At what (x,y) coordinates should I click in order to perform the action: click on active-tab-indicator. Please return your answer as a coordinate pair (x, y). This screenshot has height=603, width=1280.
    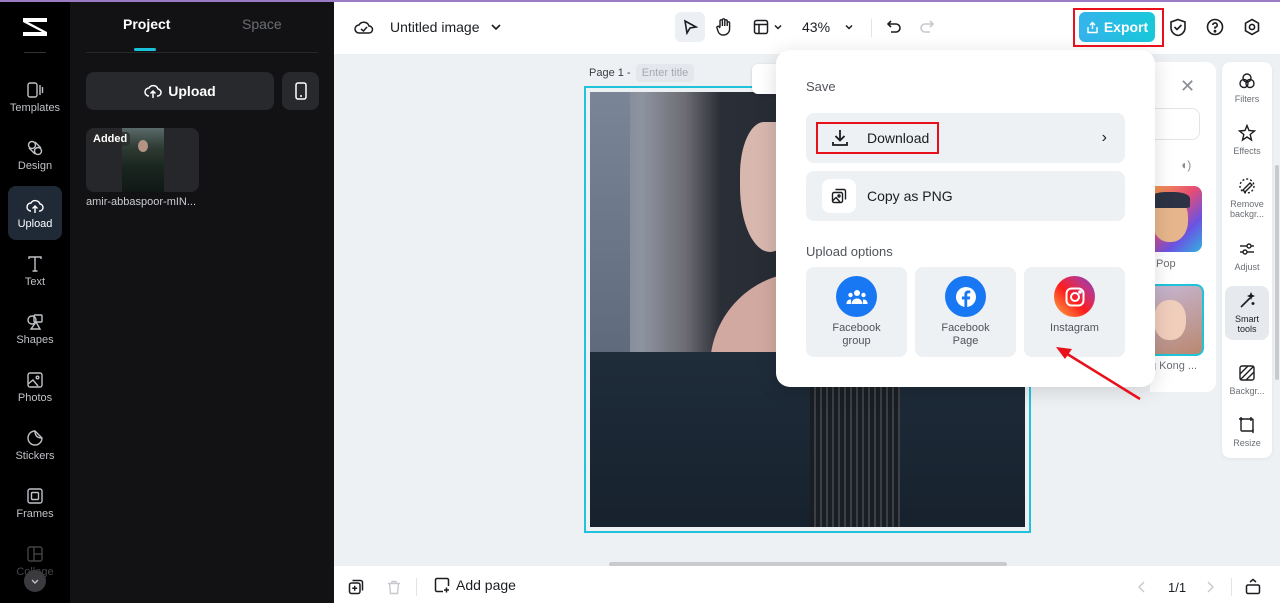
    Looking at the image, I should click on (145, 49).